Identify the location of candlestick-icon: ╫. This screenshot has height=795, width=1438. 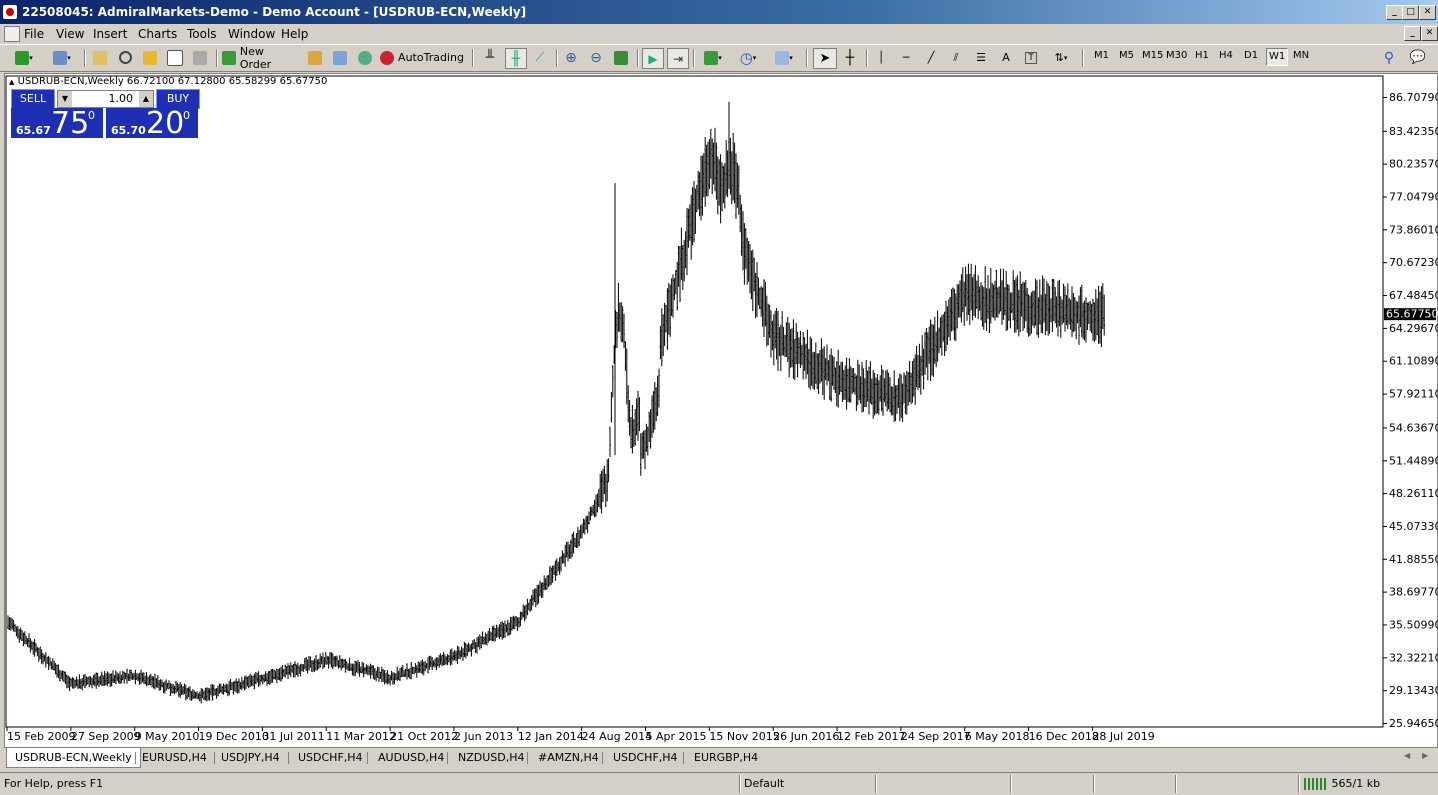
(516, 58).